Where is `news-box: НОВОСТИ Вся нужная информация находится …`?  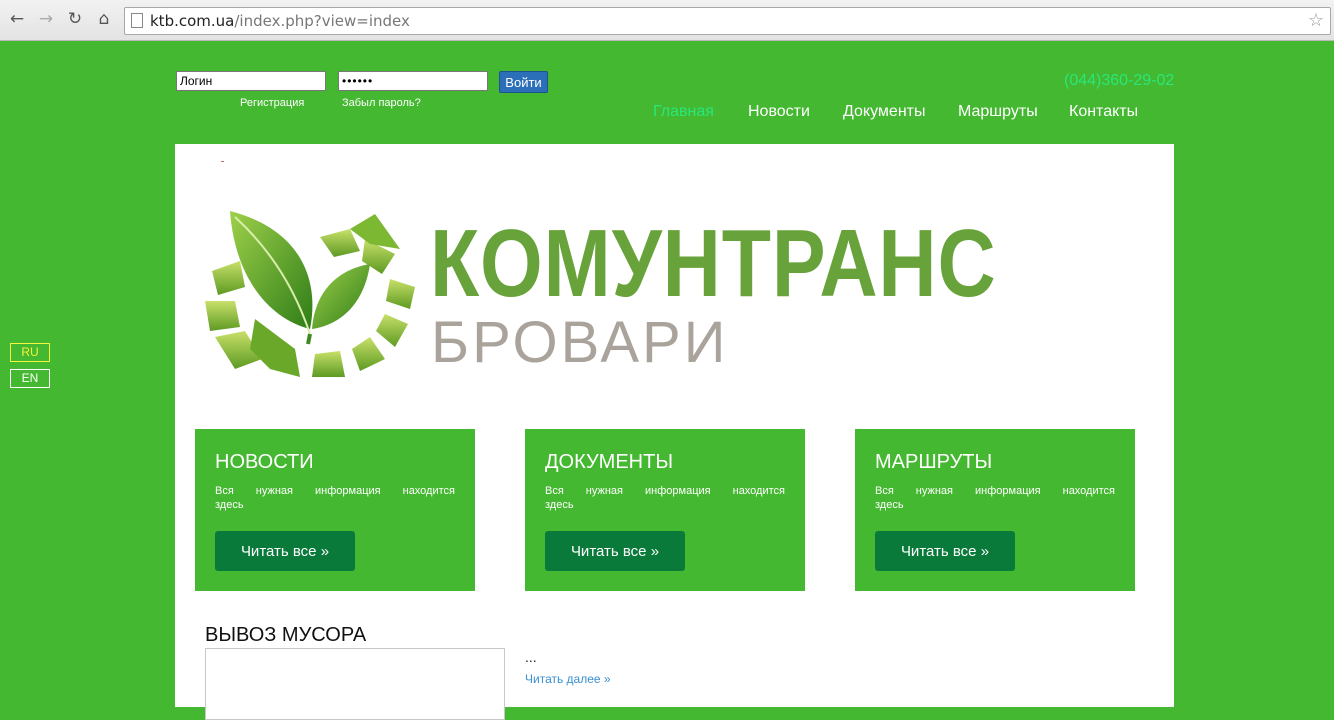 news-box: НОВОСТИ Вся нужная информация находится … is located at coordinates (335, 510).